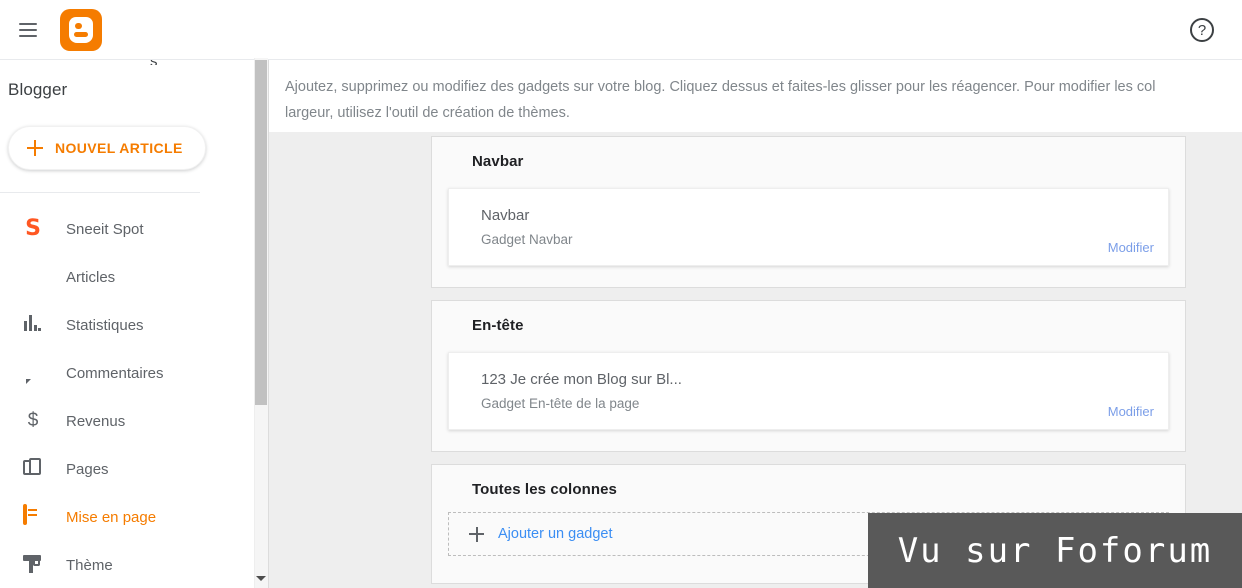  I want to click on blog-s-icon: S, so click(33, 228).